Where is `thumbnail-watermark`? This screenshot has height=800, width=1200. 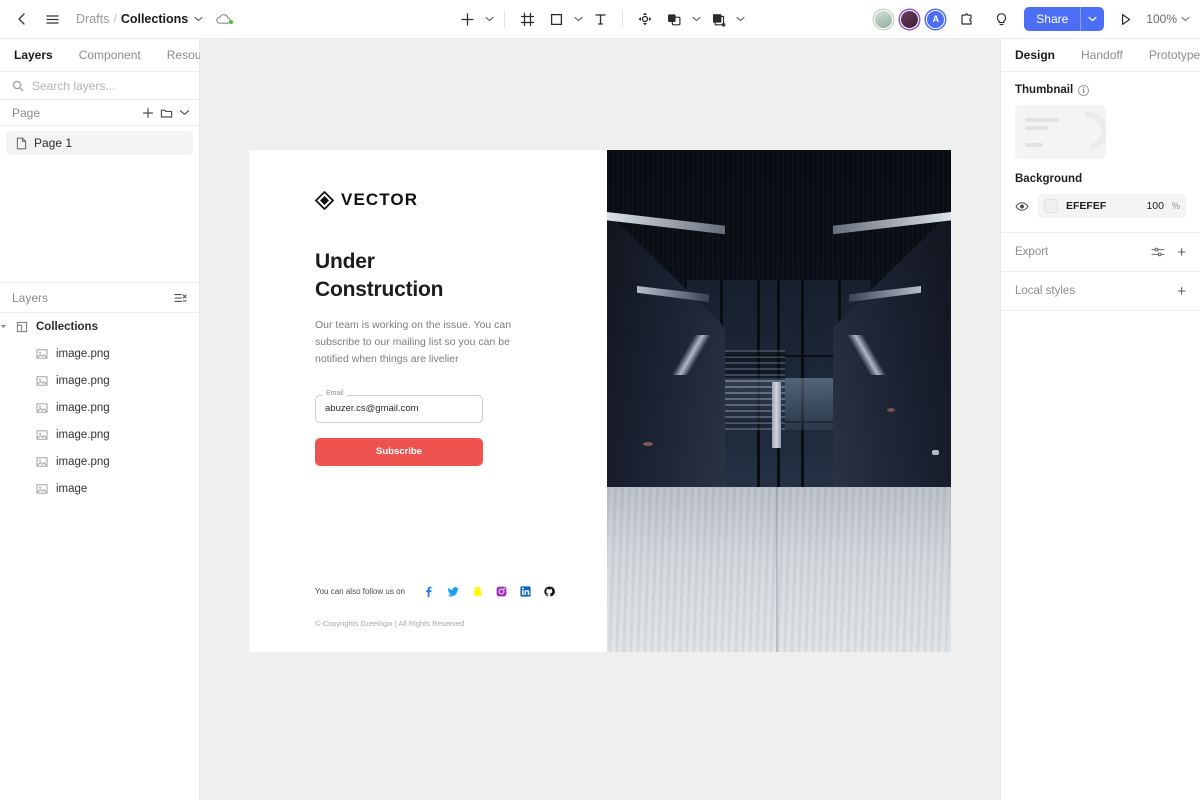
thumbnail-watermark is located at coordinates (1083, 132).